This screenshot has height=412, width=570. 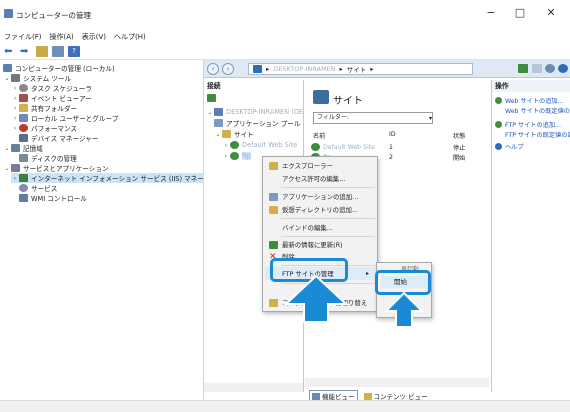 What do you see at coordinates (304, 69) in the screenshot?
I see `breadcrumb-host: DESKTOP-INRAMEN` at bounding box center [304, 69].